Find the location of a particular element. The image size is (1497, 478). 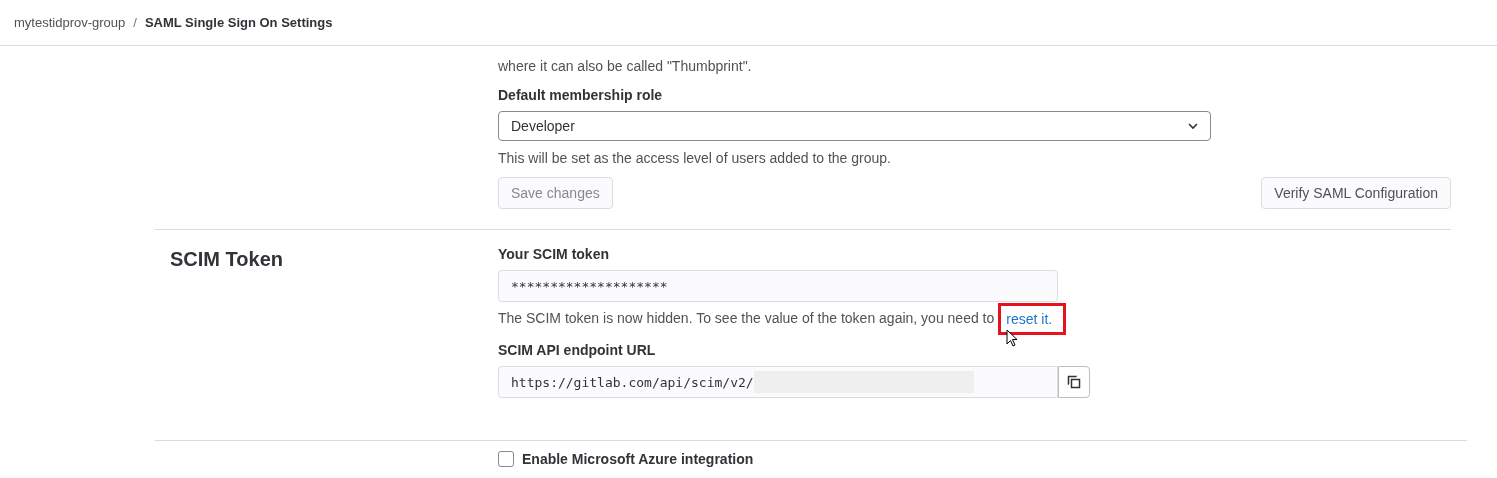

field-label: Default membership role is located at coordinates (581, 95).